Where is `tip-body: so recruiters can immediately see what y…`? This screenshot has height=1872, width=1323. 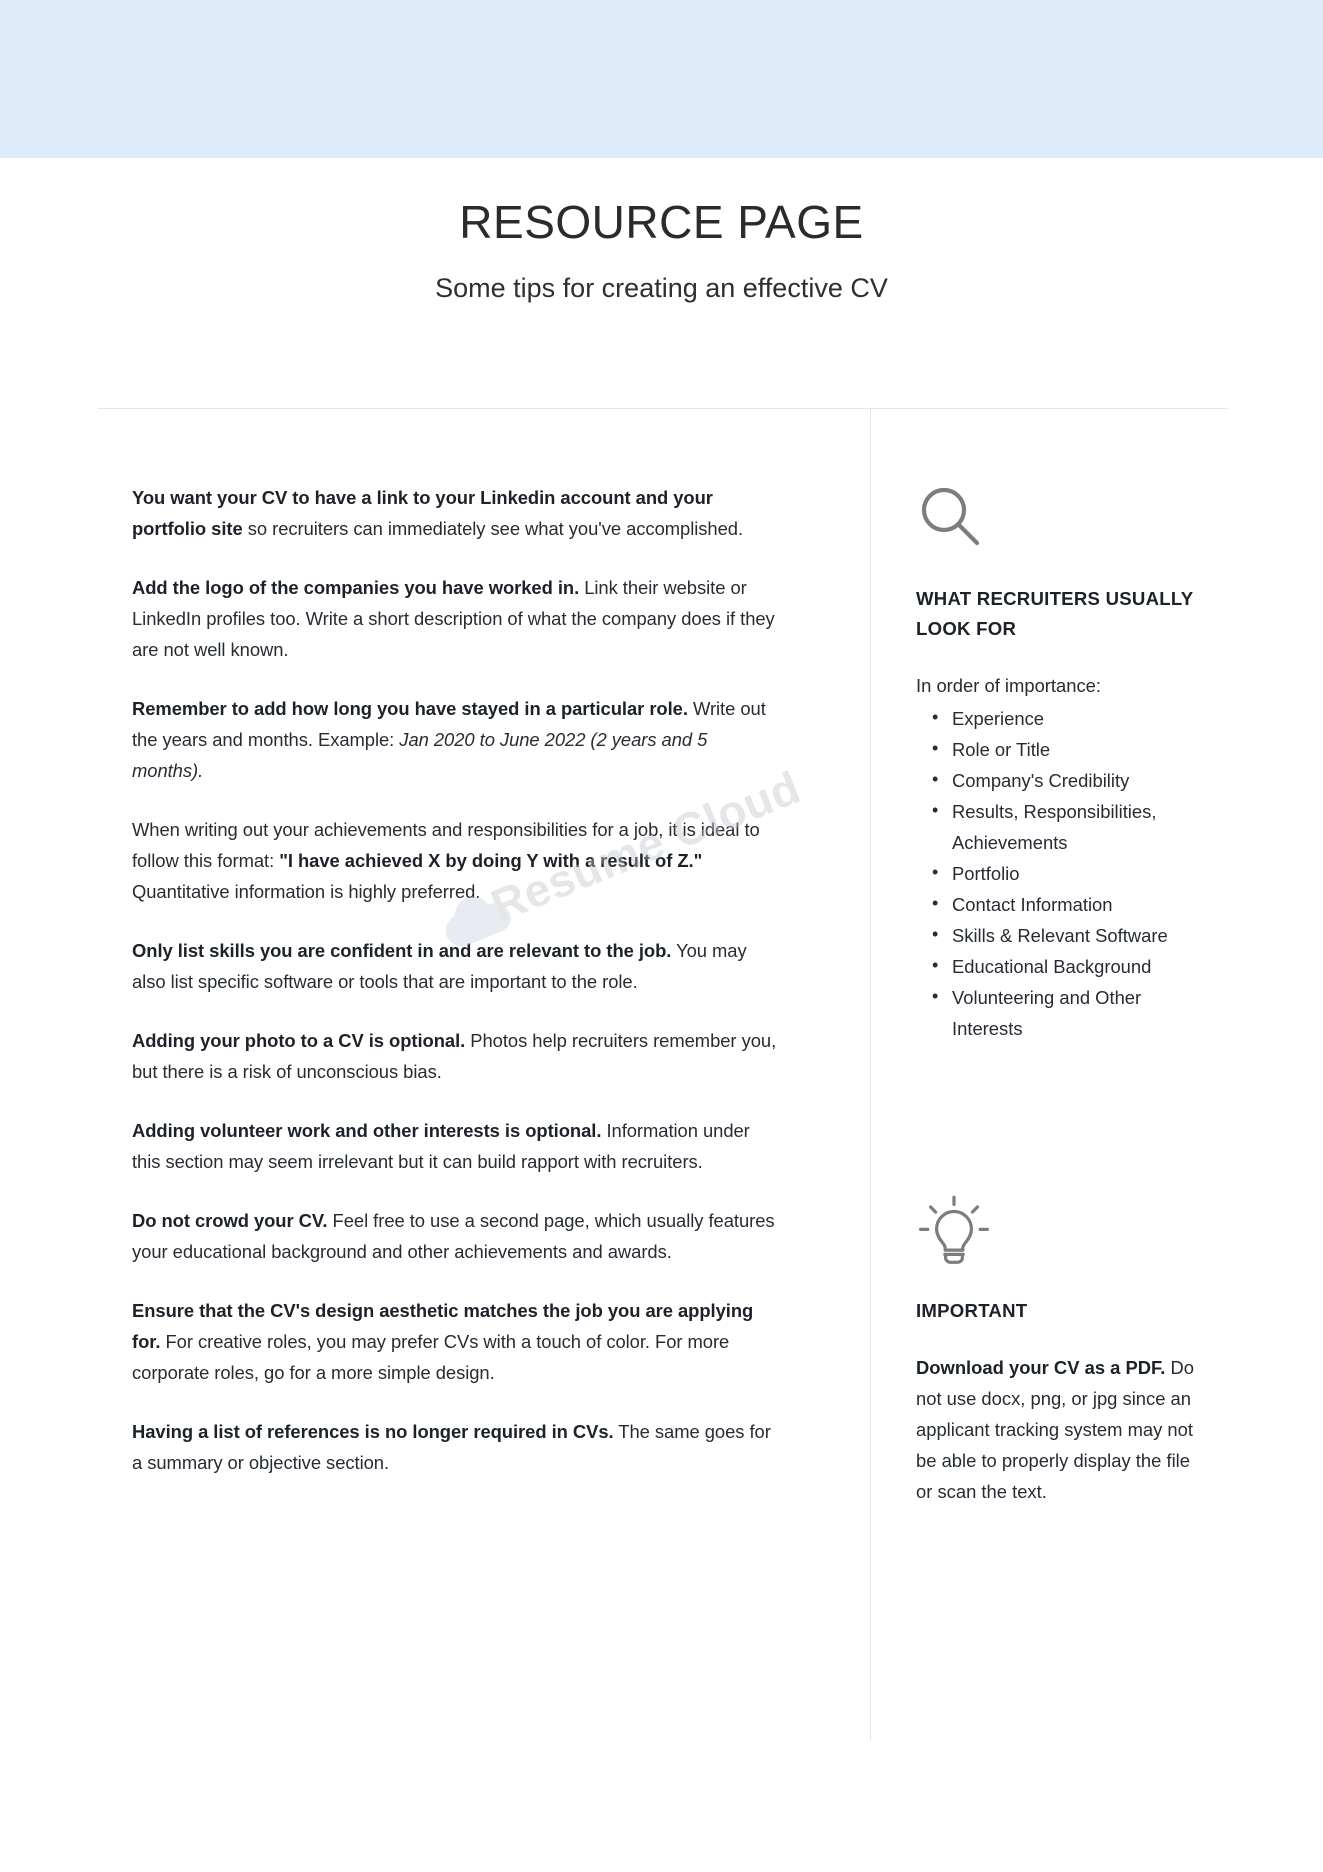 tip-body: so recruiters can immediately see what y… is located at coordinates (493, 528).